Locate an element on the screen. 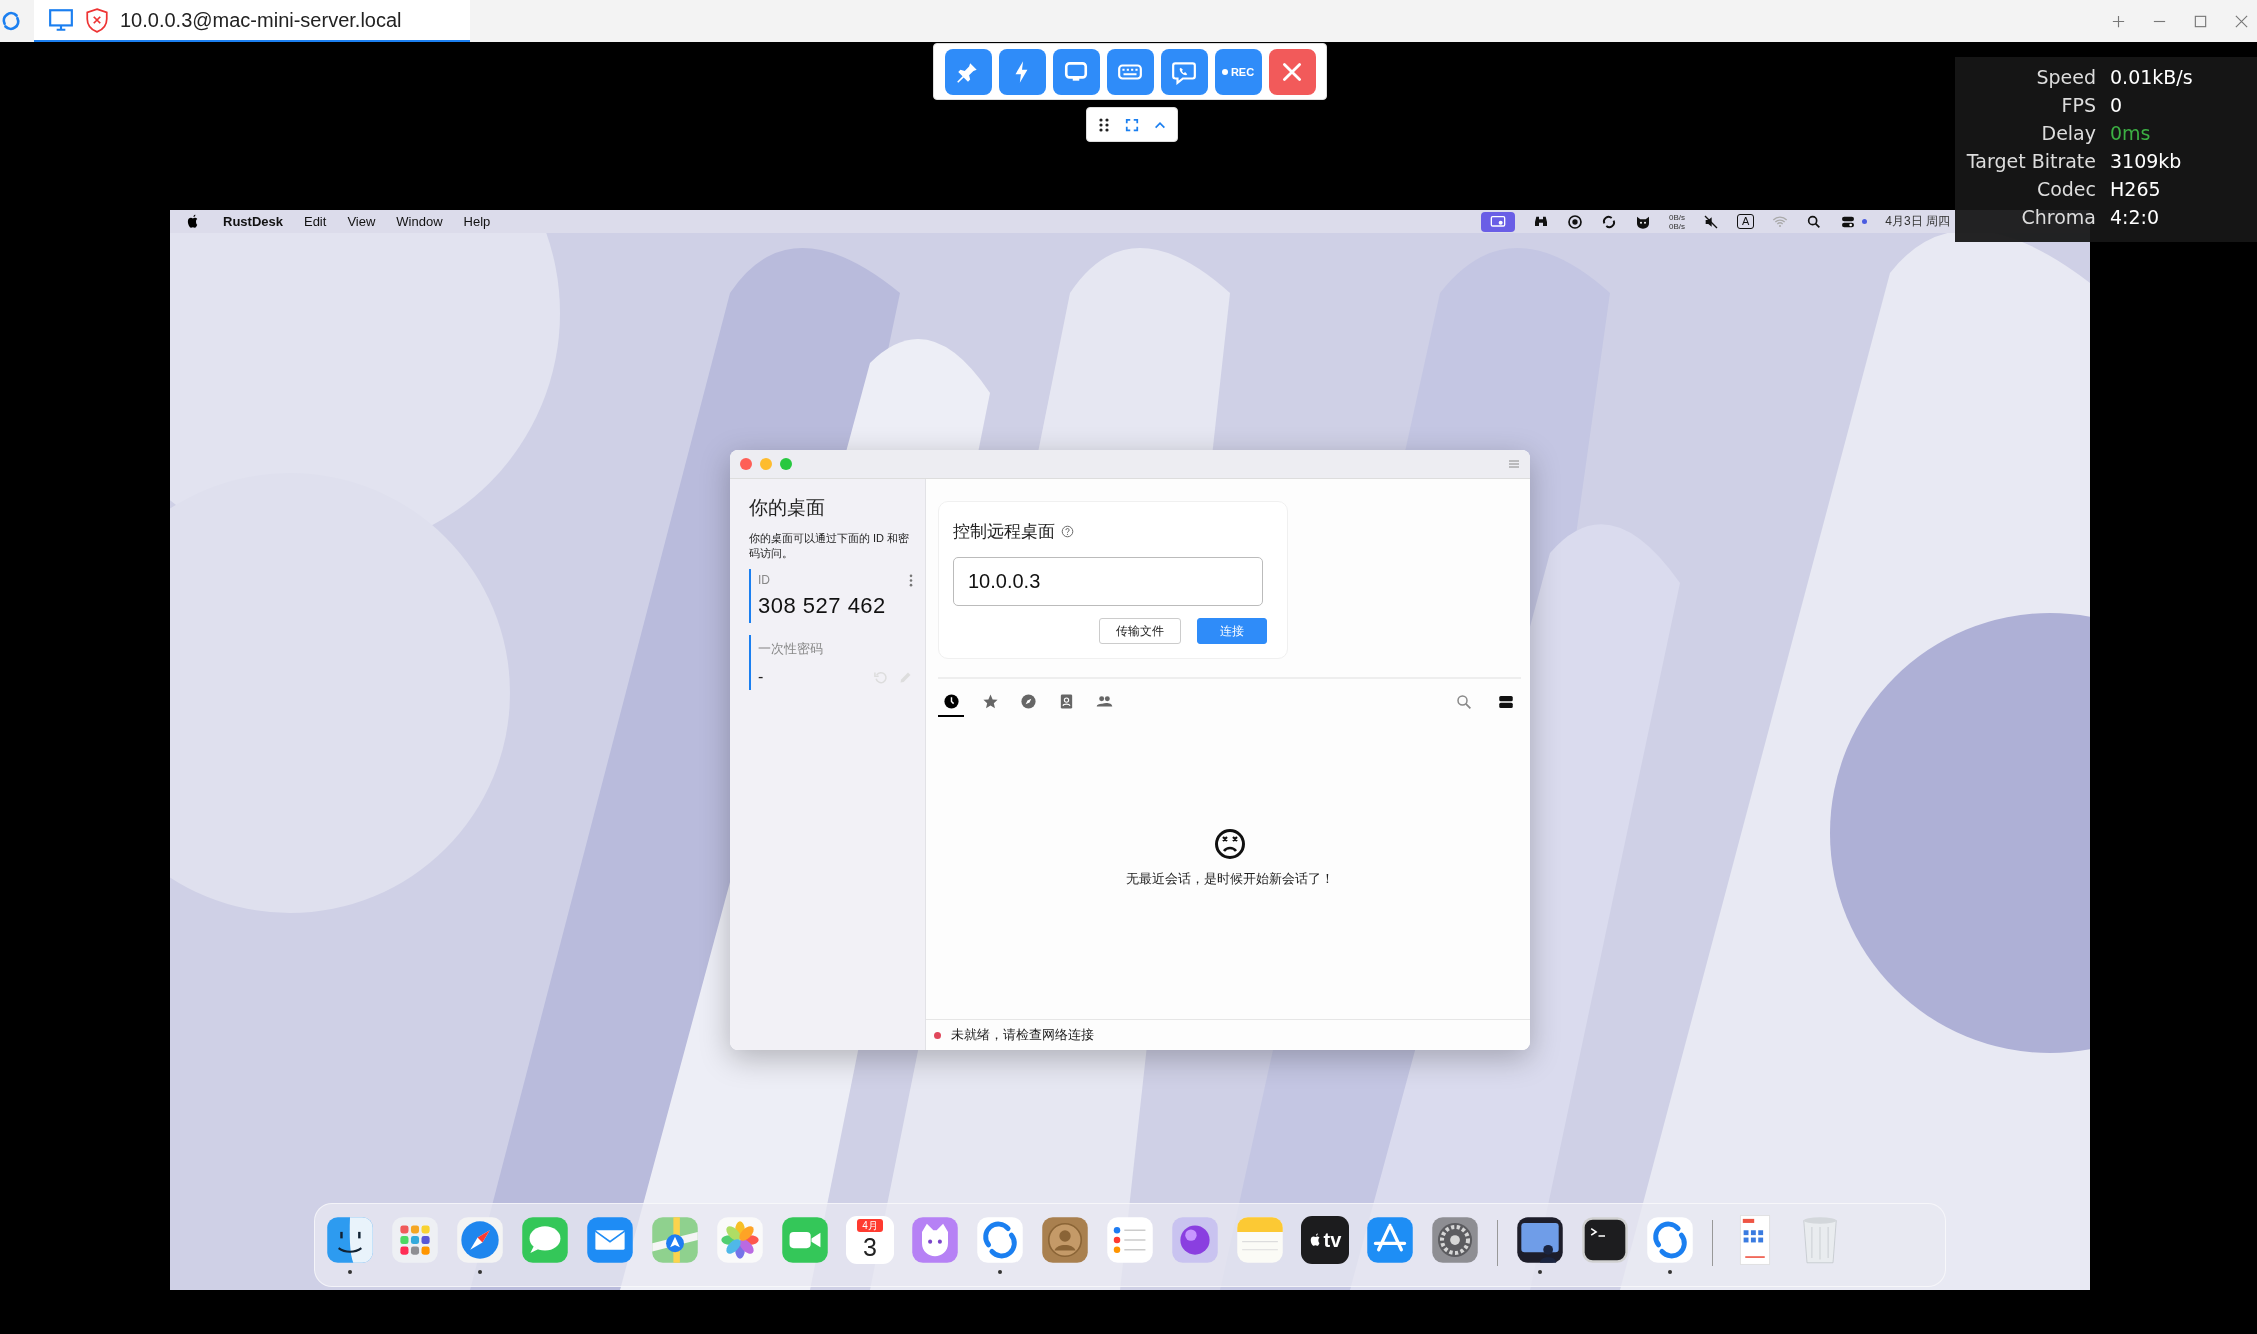  speech-bubble-icon is located at coordinates (545, 1240).